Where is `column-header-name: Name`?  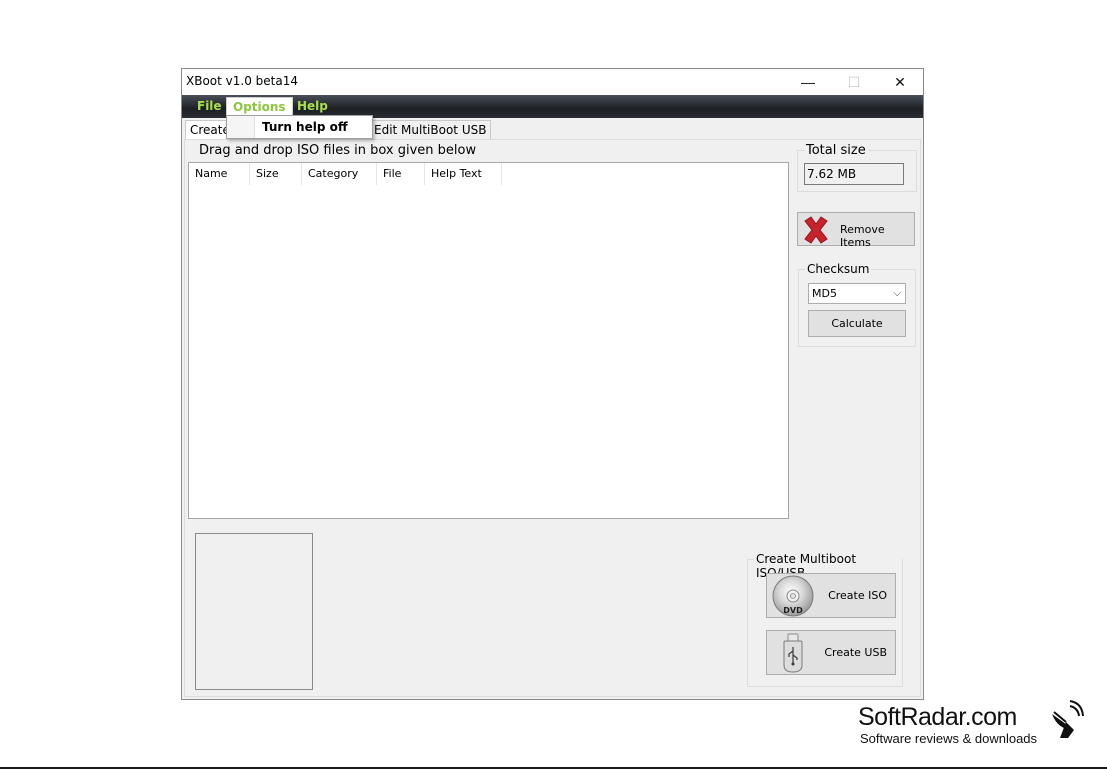
column-header-name: Name is located at coordinates (219, 174).